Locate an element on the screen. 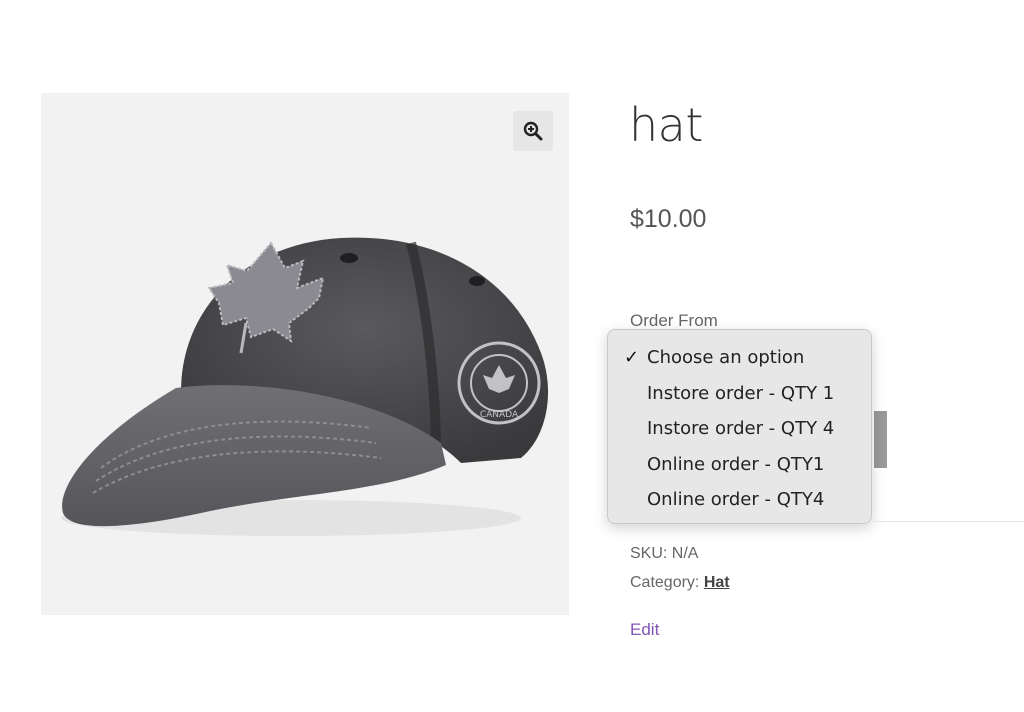 The height and width of the screenshot is (712, 1024). divider is located at coordinates (948, 521).